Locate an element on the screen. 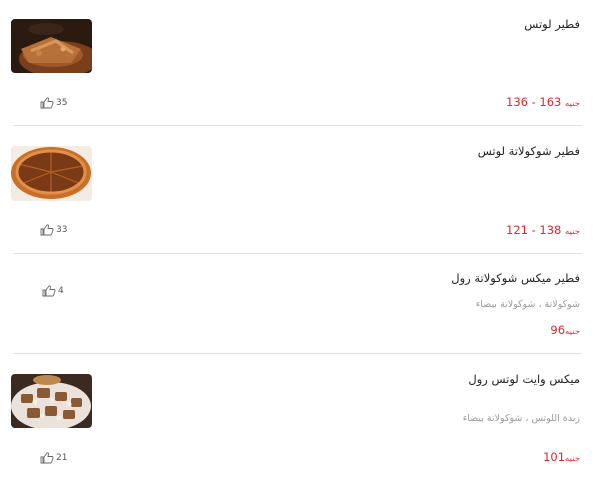 The image size is (595, 480). dish-price: 136 - 163 جنيه is located at coordinates (543, 102).